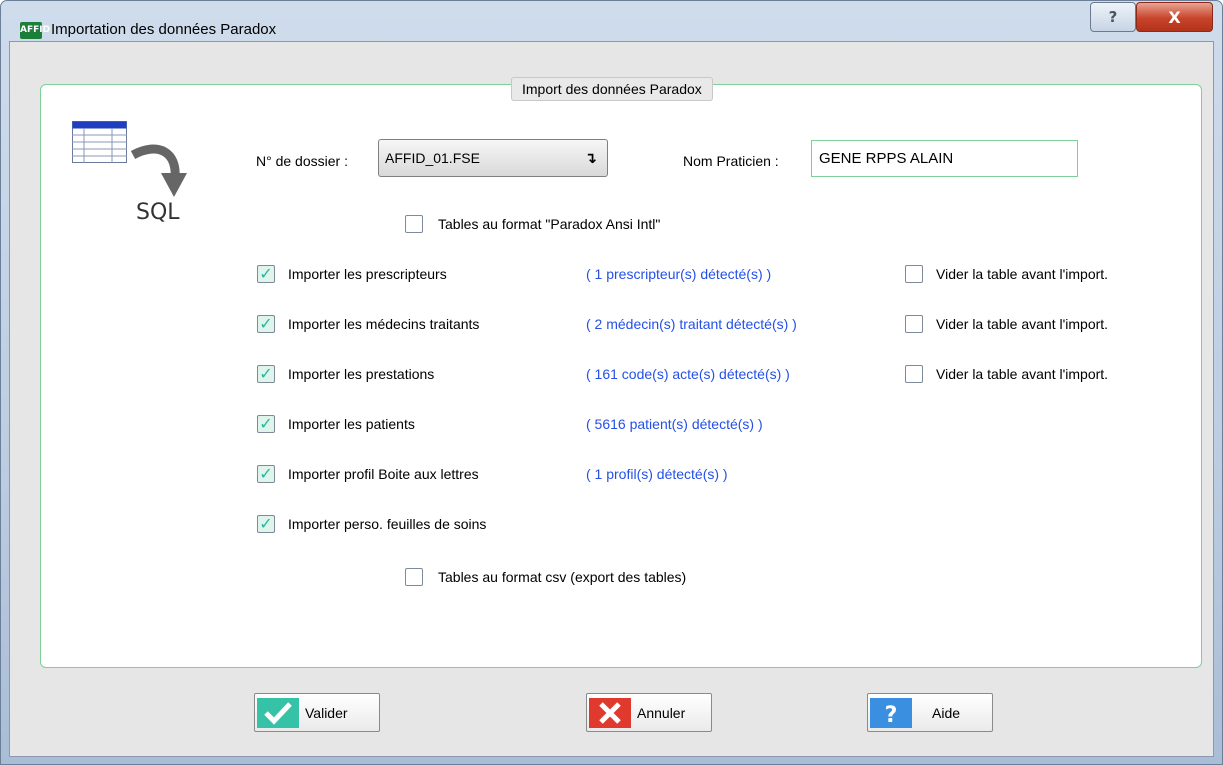 The height and width of the screenshot is (765, 1223). I want to click on patients-detected-count: ( 5616 patient(s) détecté(s) ), so click(674, 424).